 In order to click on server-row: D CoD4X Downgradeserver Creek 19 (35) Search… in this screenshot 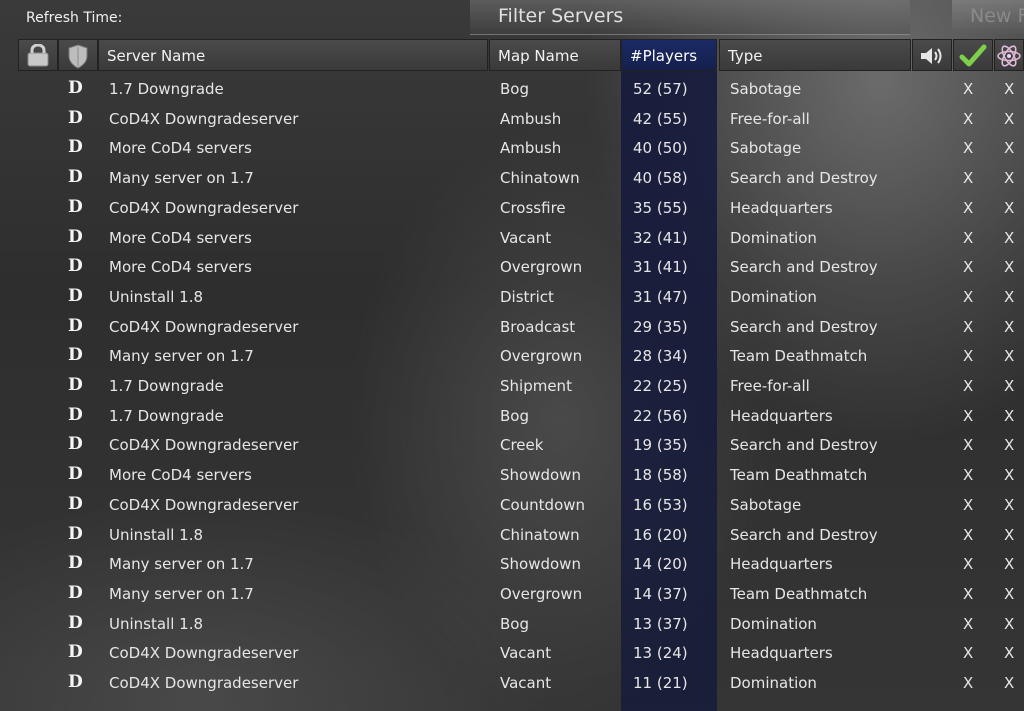, I will do `click(512, 447)`.